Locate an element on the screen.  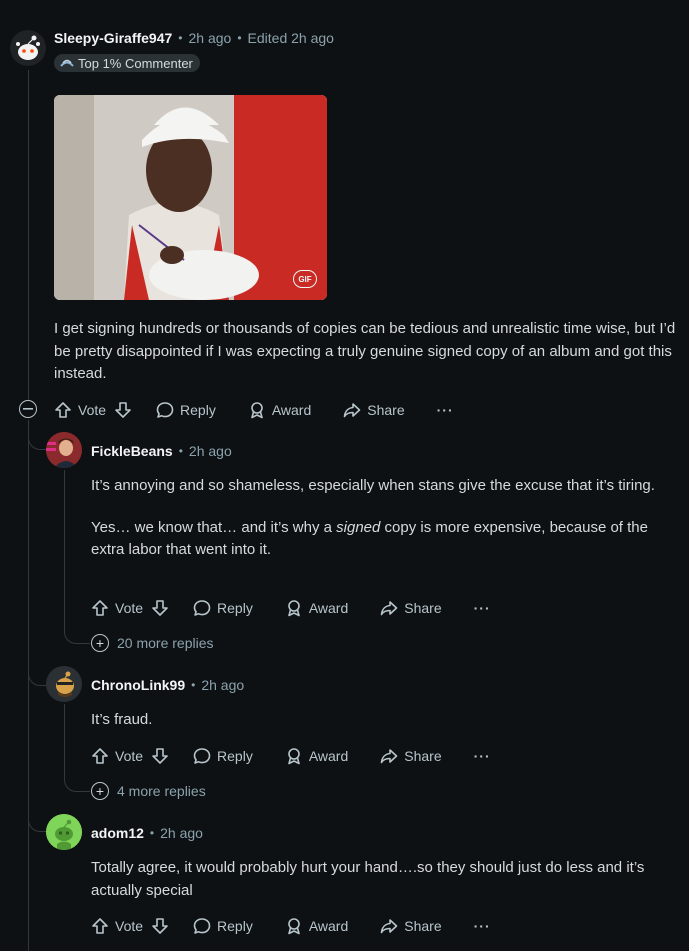
minus-icon is located at coordinates (28, 409).